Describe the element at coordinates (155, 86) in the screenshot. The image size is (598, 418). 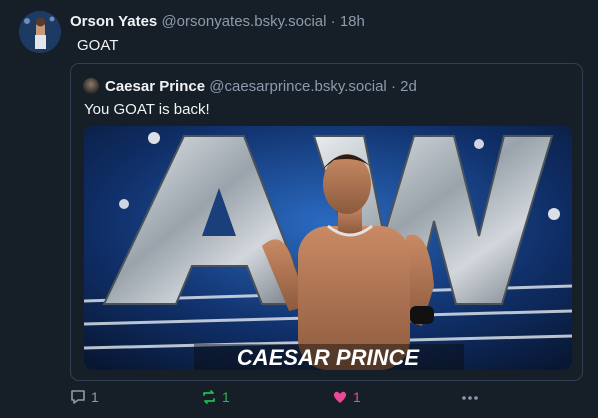
I see `quote-author-name: Caesar Prince` at that location.